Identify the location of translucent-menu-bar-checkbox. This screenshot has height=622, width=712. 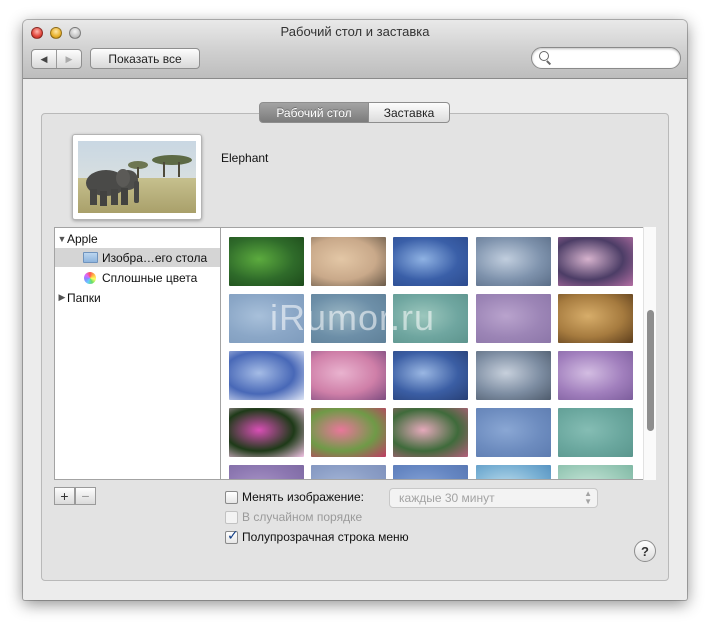
(232, 536).